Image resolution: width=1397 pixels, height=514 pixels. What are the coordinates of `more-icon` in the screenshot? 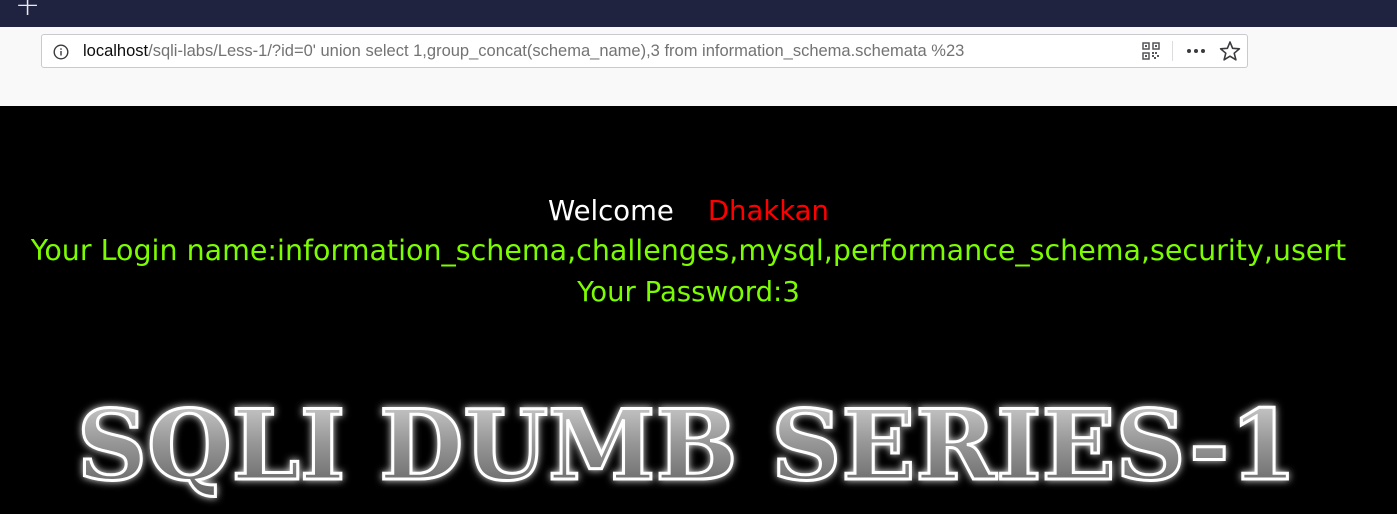 It's located at (1196, 51).